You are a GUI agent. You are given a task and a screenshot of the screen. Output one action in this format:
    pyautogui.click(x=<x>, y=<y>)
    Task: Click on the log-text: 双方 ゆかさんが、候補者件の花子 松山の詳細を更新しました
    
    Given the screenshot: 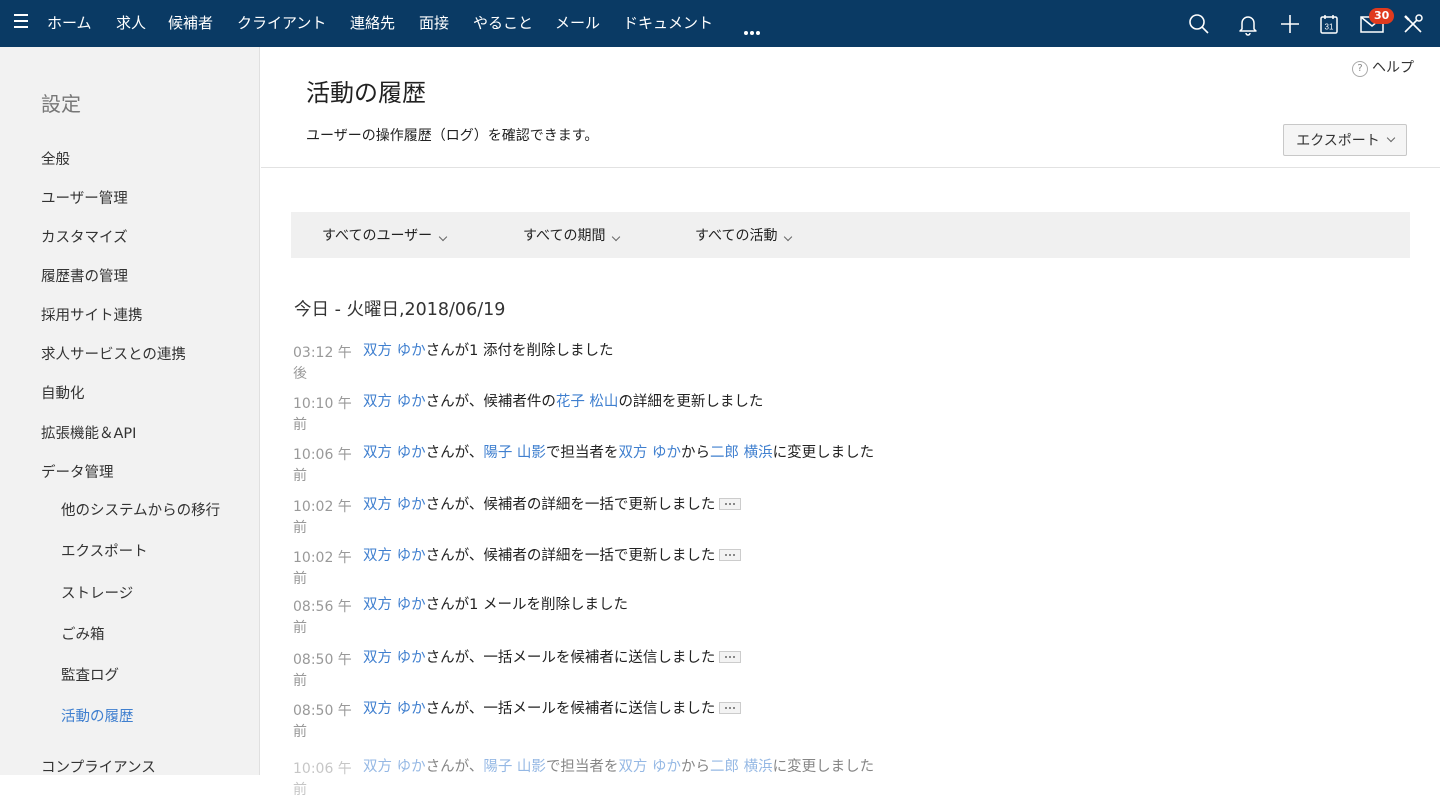 What is the action you would take?
    pyautogui.click(x=563, y=402)
    